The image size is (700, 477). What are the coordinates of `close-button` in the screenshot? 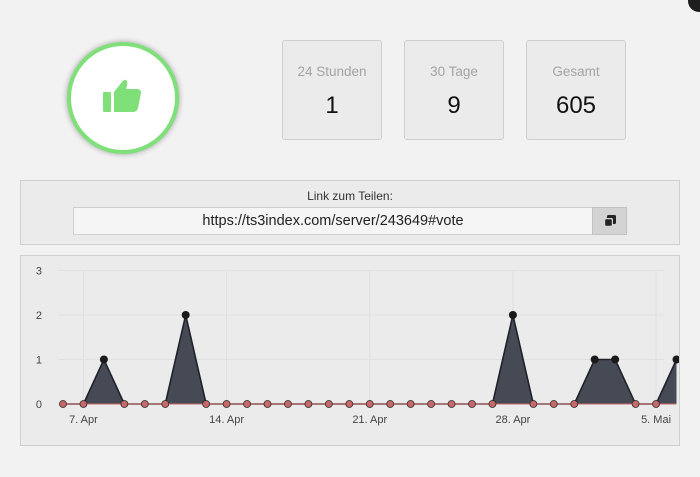 It's located at (694, 6).